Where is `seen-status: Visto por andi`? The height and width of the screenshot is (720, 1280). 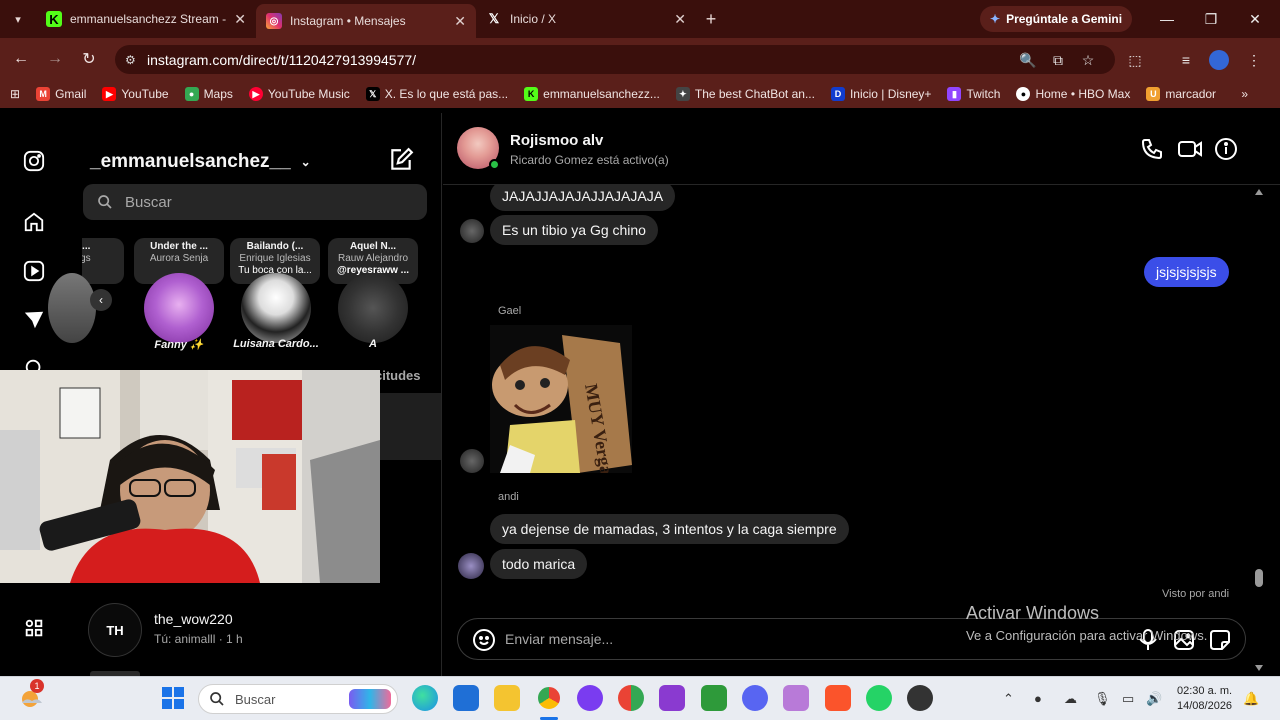
seen-status: Visto por andi is located at coordinates (1196, 594).